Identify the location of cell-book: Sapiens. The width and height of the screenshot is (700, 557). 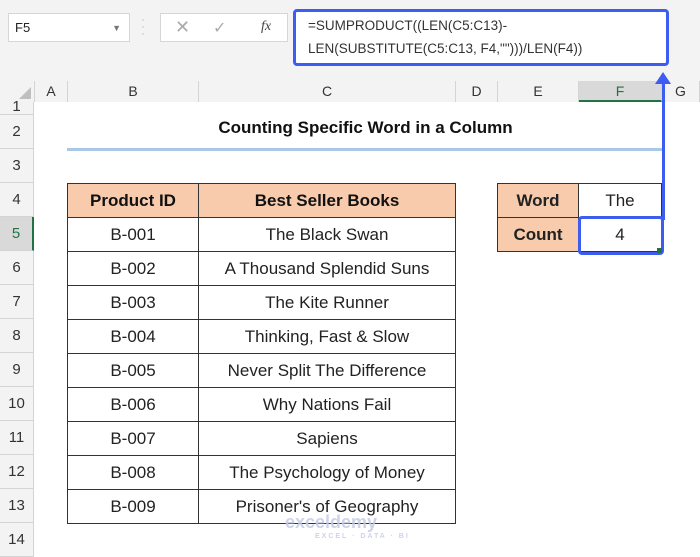
(327, 438).